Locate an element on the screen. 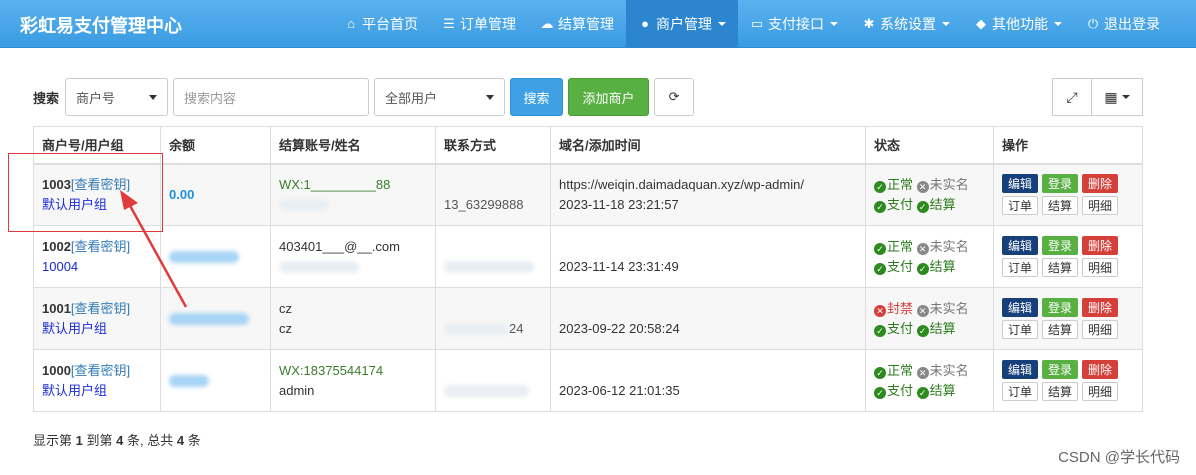  account-cell: WX:18375544174 admin is located at coordinates (353, 380).